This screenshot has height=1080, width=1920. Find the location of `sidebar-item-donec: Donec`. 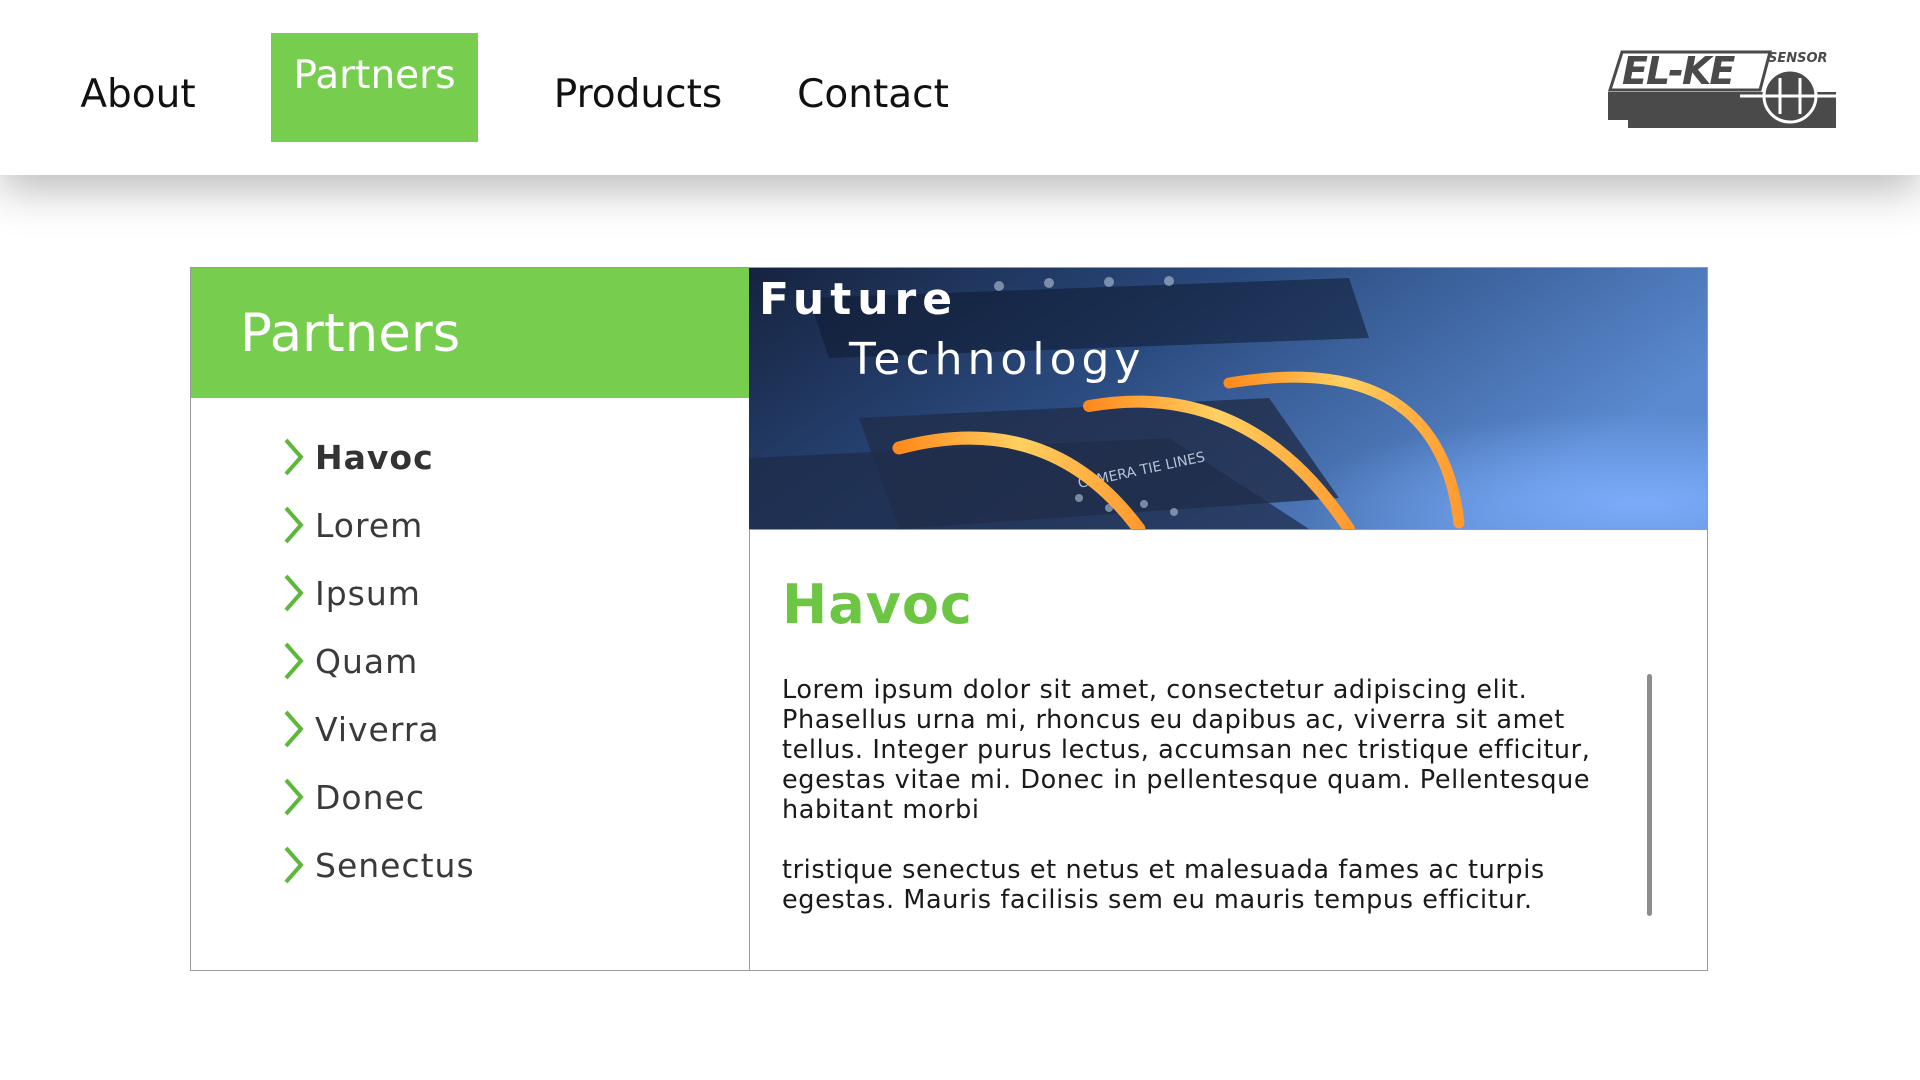

sidebar-item-donec: Donec is located at coordinates (378, 797).